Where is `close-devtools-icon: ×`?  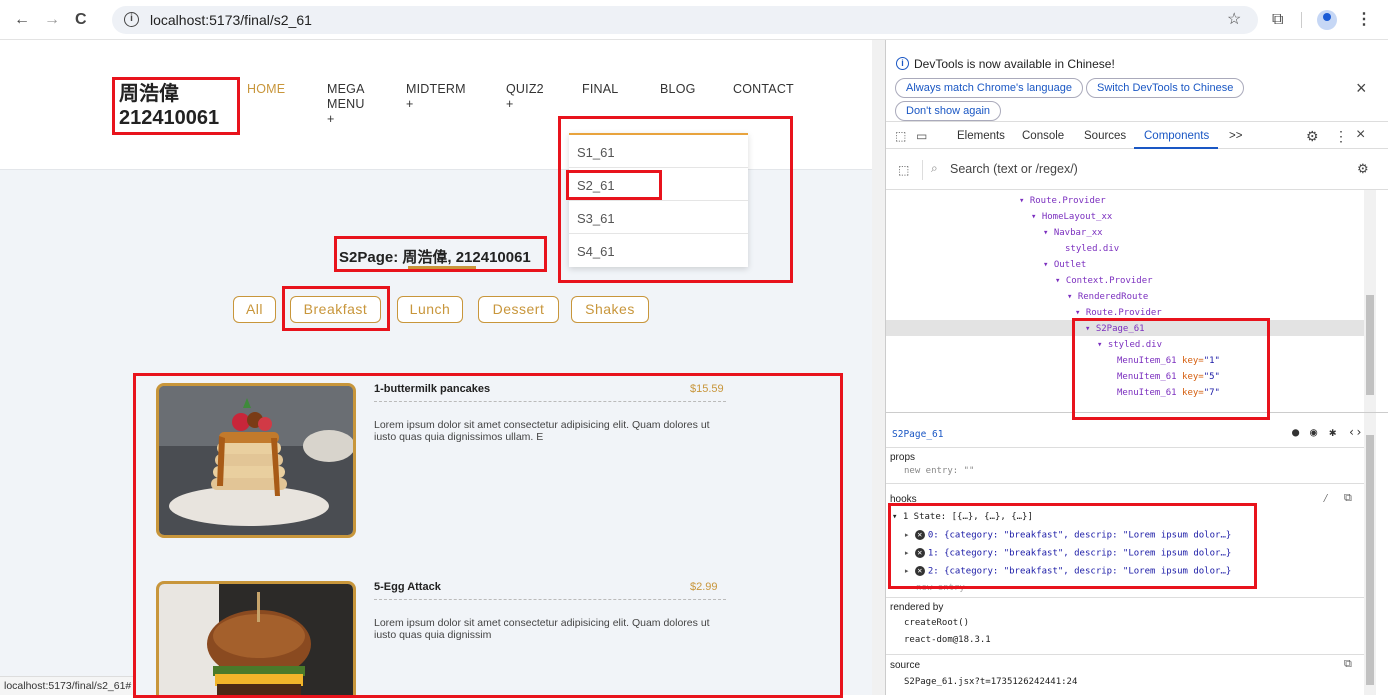 close-devtools-icon: × is located at coordinates (1360, 135).